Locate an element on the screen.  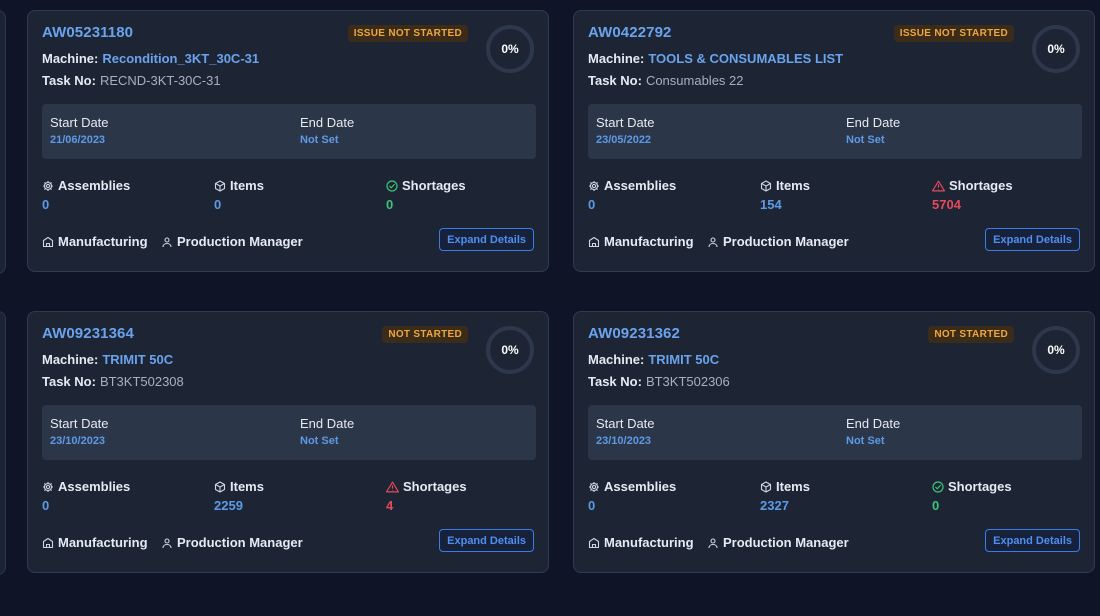
task-value: BT3KT502308 is located at coordinates (141, 381).